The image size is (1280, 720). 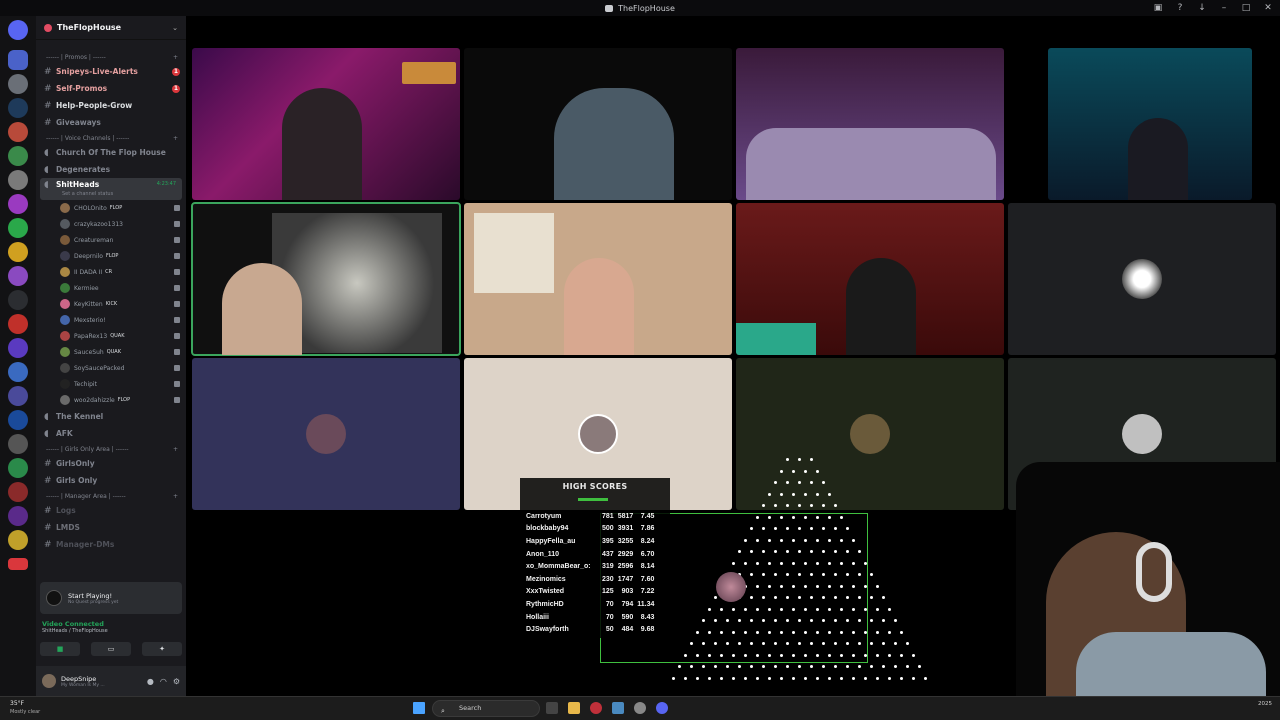 I want to click on inbox-icon: ▣, so click(x=1158, y=8).